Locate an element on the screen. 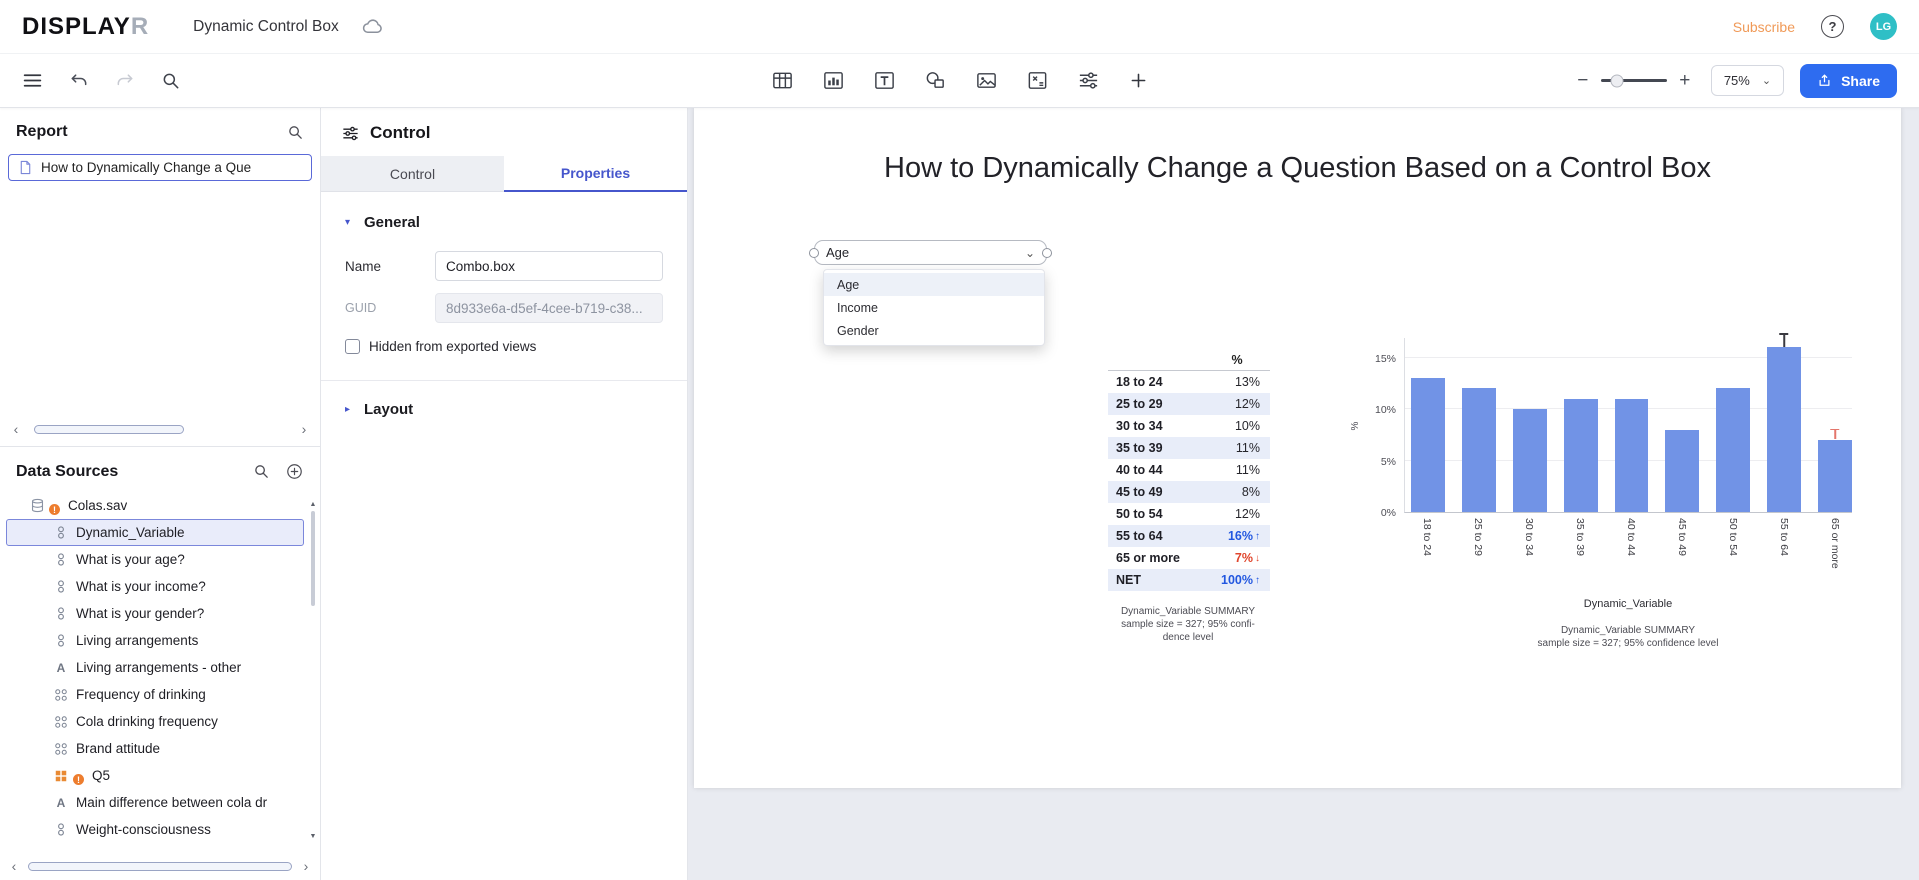  tab-control: Control is located at coordinates (412, 174).